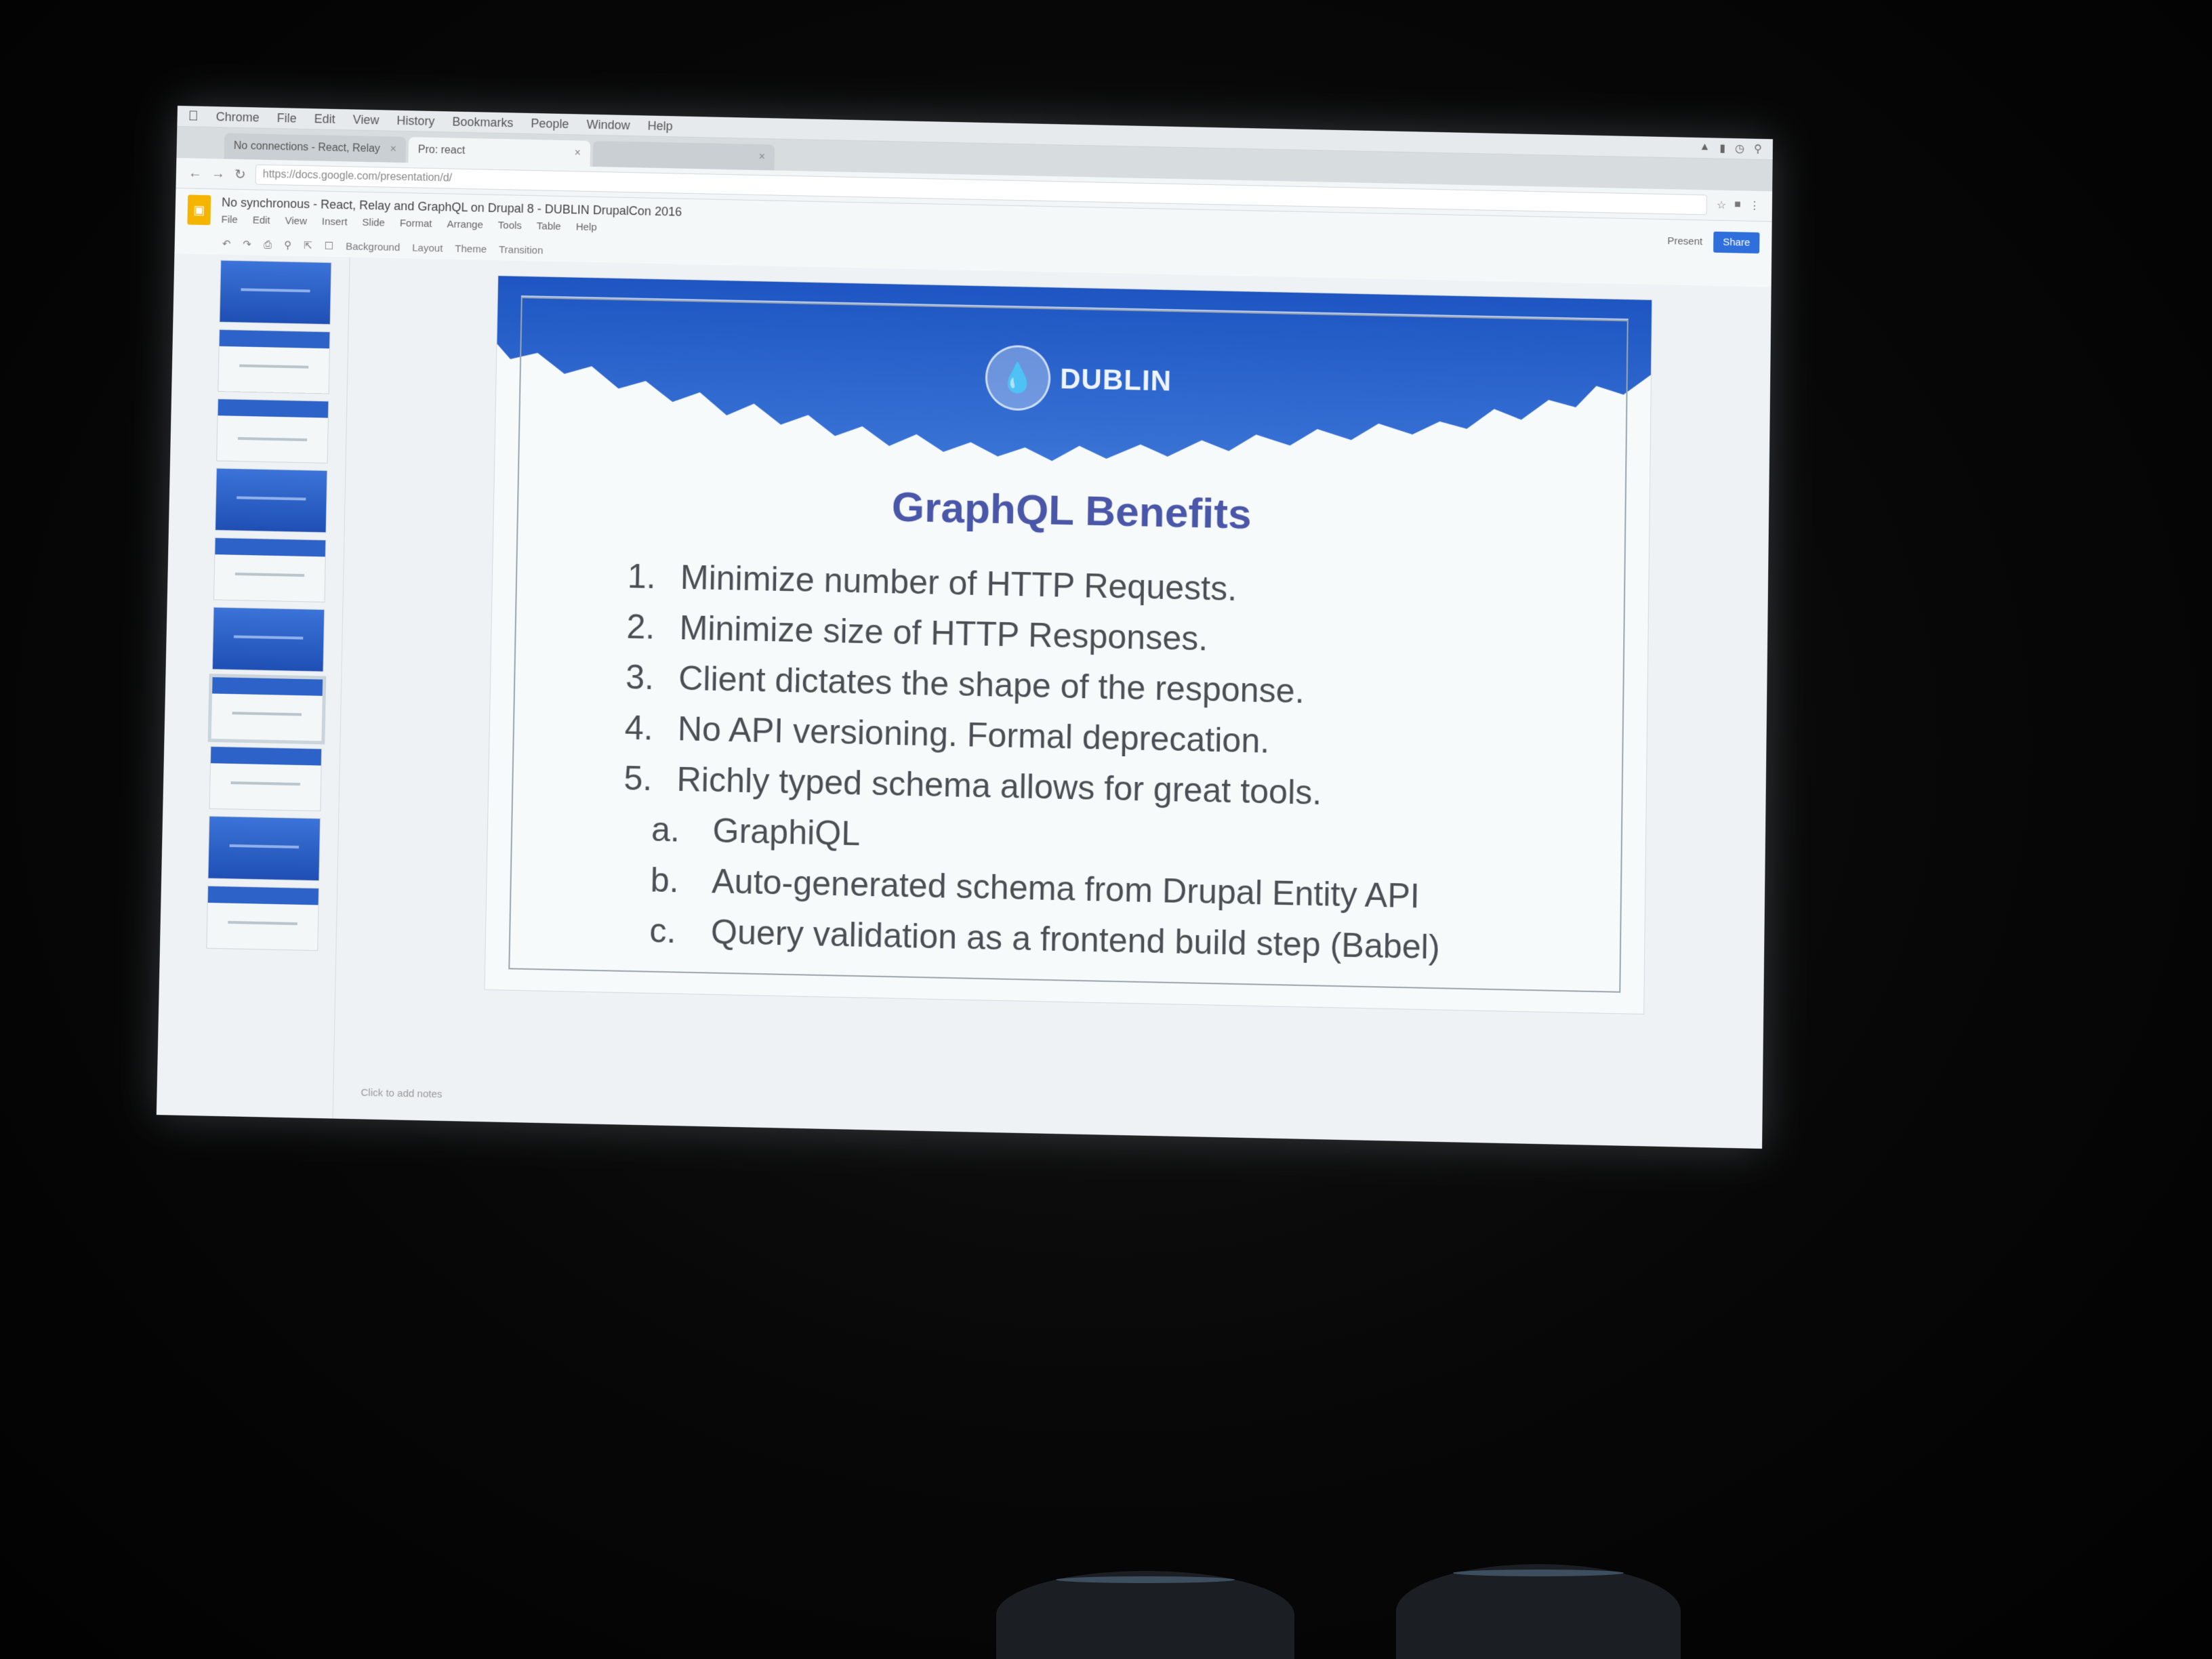 The image size is (2212, 1659). What do you see at coordinates (1018, 378) in the screenshot?
I see `drupal-drop-icon: 💧` at bounding box center [1018, 378].